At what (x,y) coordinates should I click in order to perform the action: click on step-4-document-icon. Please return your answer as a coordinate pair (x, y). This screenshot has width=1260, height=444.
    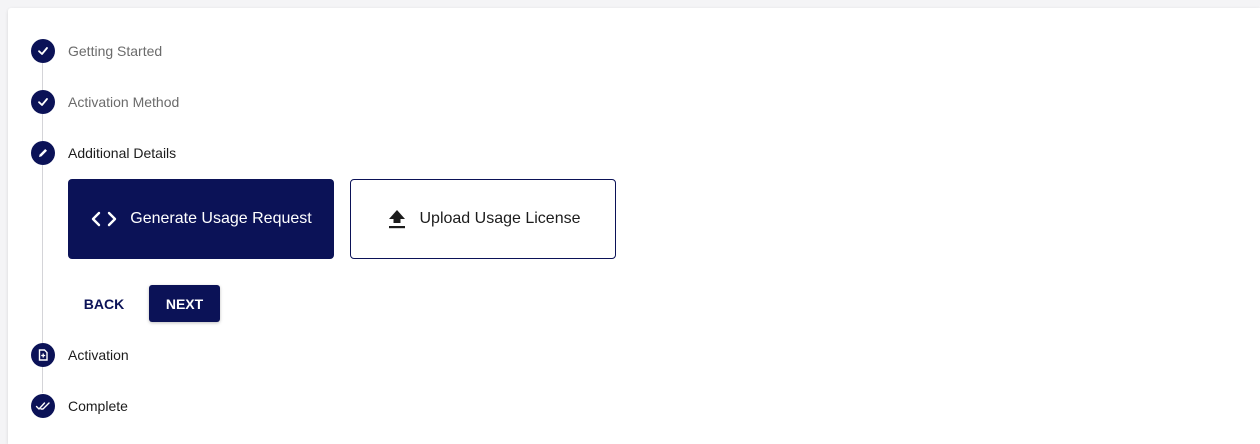
    Looking at the image, I should click on (43, 355).